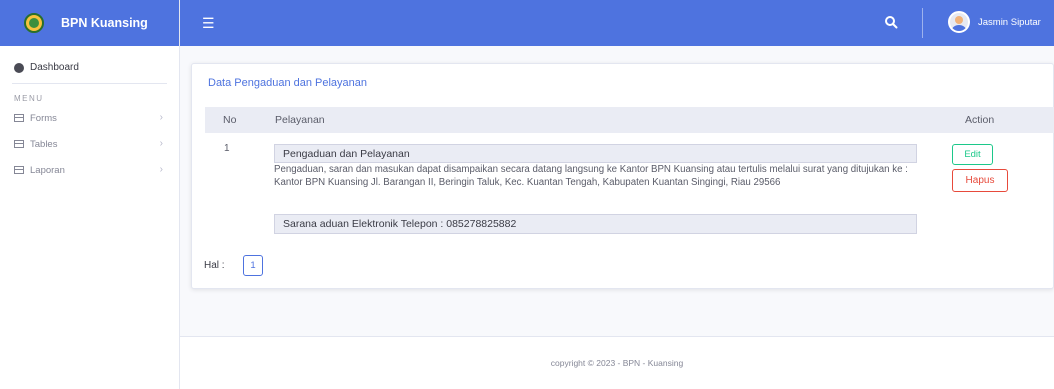 The width and height of the screenshot is (1054, 389). I want to click on sidebar-item-label: Laporan, so click(47, 170).